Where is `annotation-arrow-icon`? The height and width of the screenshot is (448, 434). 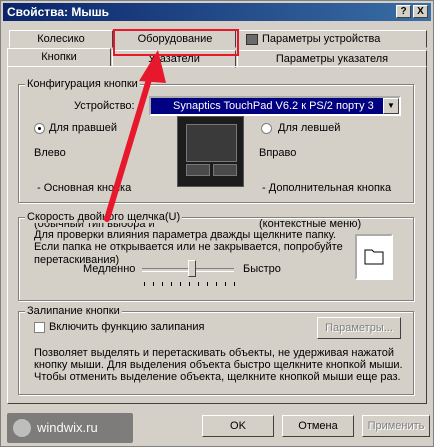
annotation-arrow-icon is located at coordinates (135, 136).